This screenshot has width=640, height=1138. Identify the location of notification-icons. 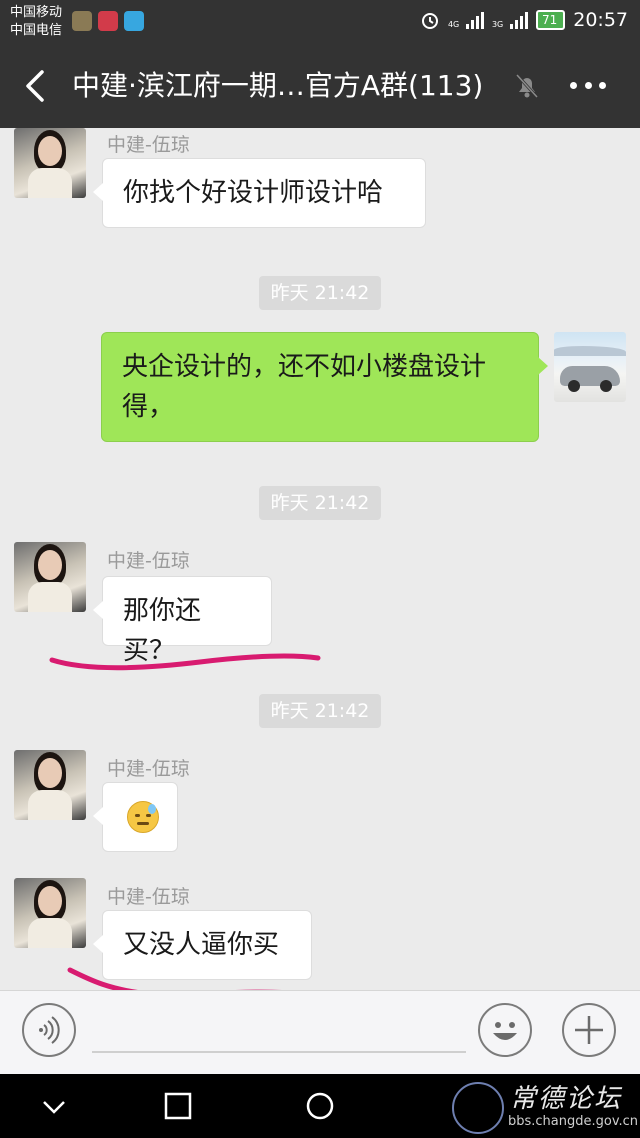
(108, 21).